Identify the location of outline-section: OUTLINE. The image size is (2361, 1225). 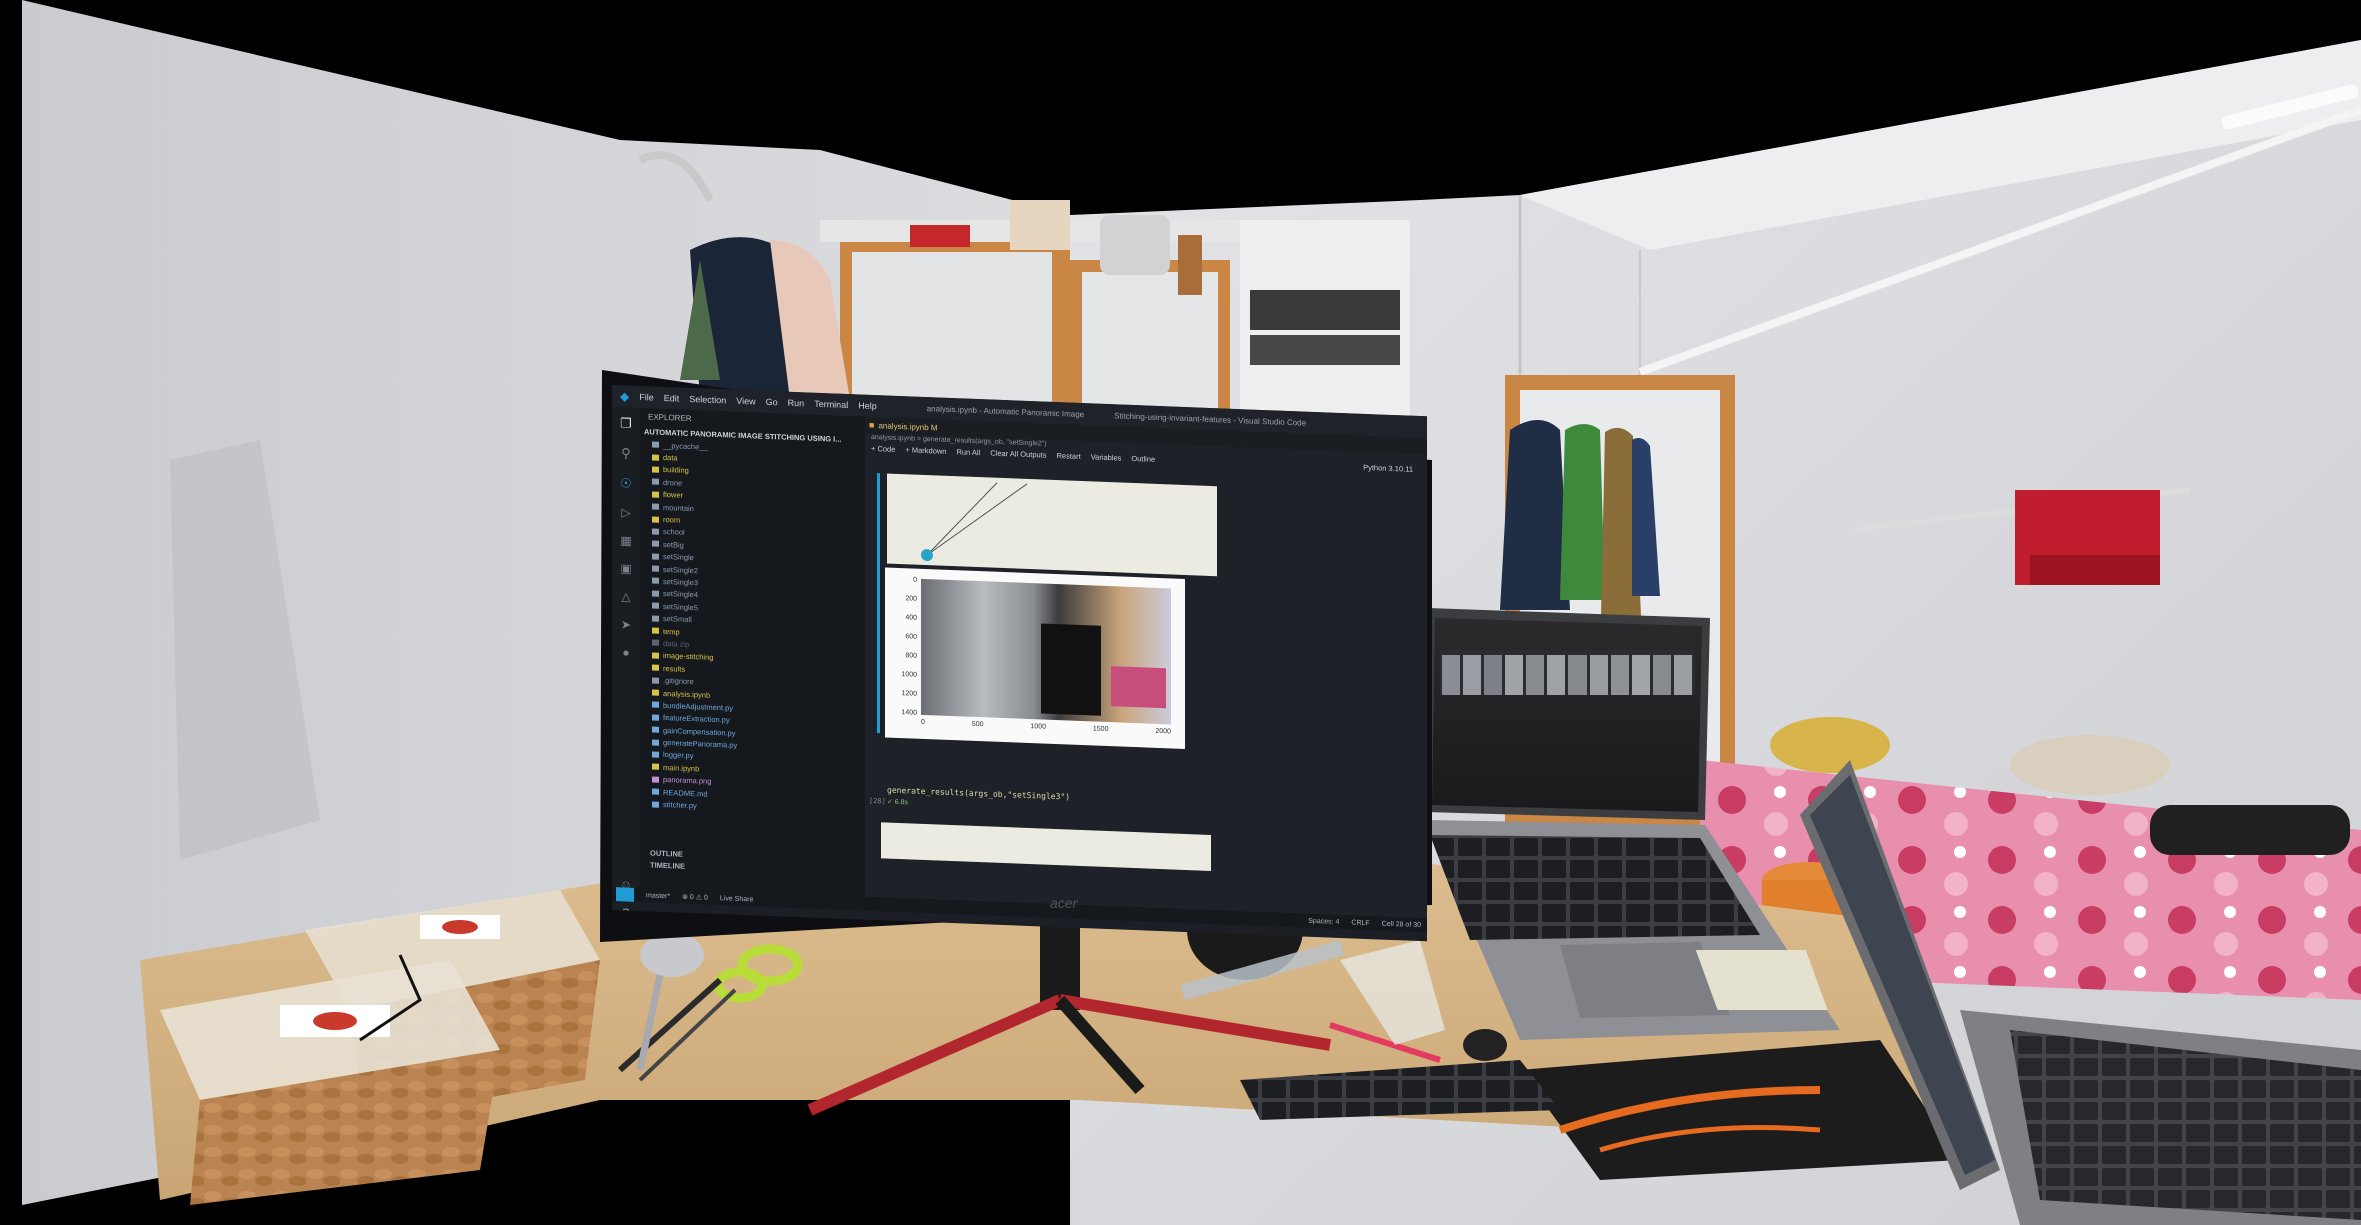
(666, 853).